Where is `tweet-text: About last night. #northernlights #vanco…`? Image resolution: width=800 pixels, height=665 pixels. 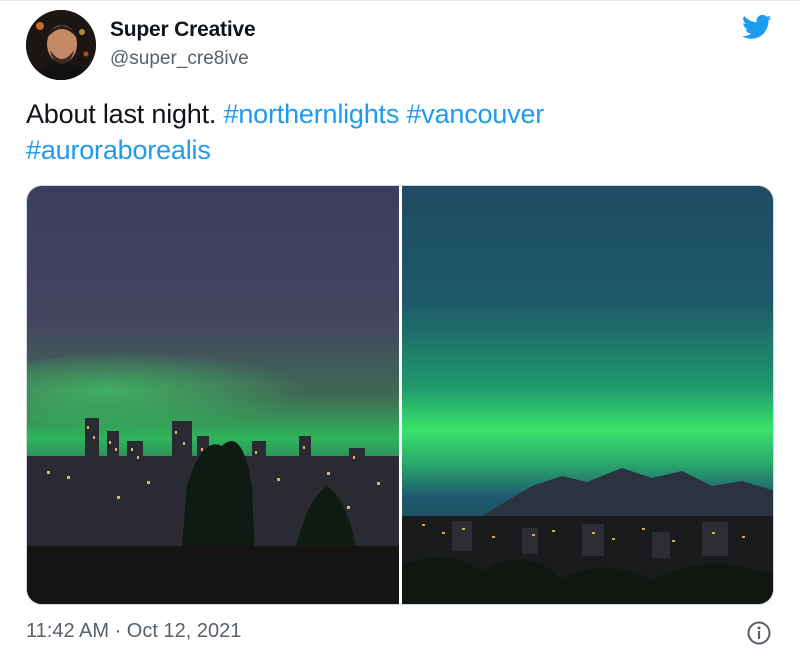
tweet-text: About last night. #northernlights #vanco… is located at coordinates (386, 132).